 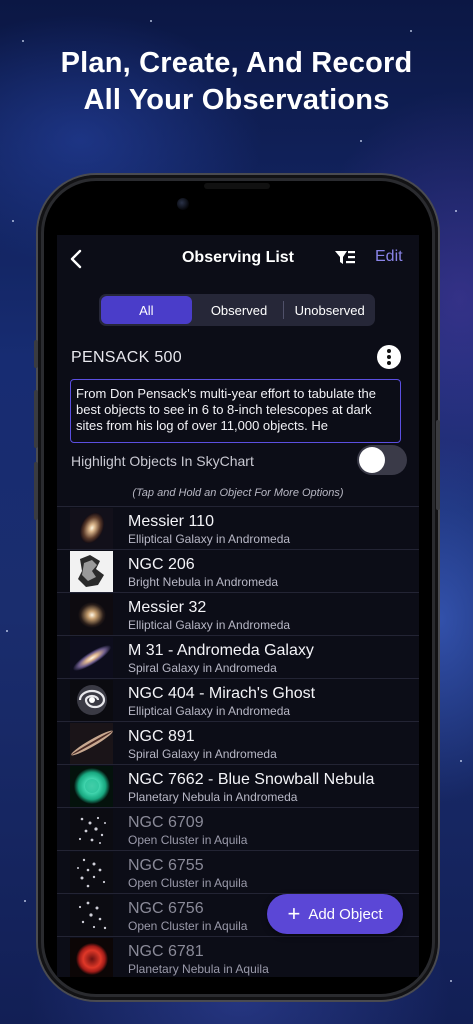 I want to click on headline-line-2: All Your Observations, so click(x=236, y=100).